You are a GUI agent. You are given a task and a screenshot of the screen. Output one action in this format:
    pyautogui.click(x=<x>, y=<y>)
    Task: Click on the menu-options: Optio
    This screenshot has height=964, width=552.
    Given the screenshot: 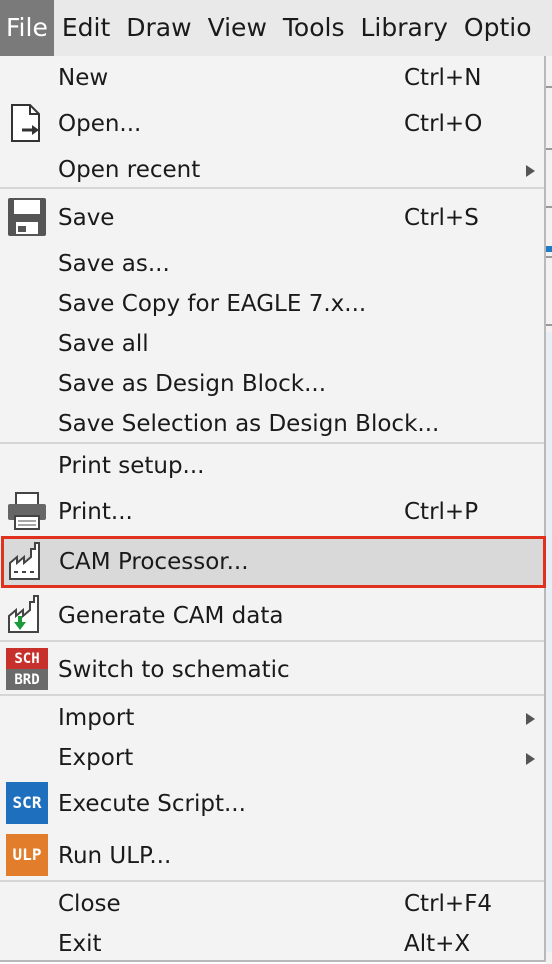 What is the action you would take?
    pyautogui.click(x=498, y=28)
    